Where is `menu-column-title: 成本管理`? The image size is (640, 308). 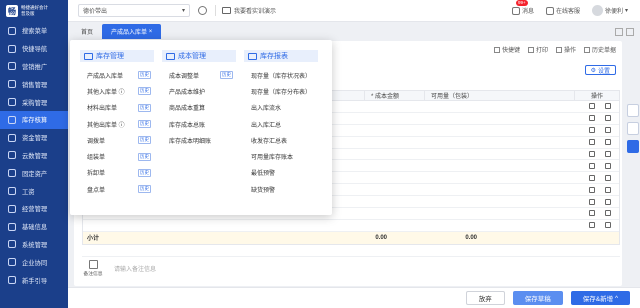
menu-column-title: 成本管理 is located at coordinates (199, 56).